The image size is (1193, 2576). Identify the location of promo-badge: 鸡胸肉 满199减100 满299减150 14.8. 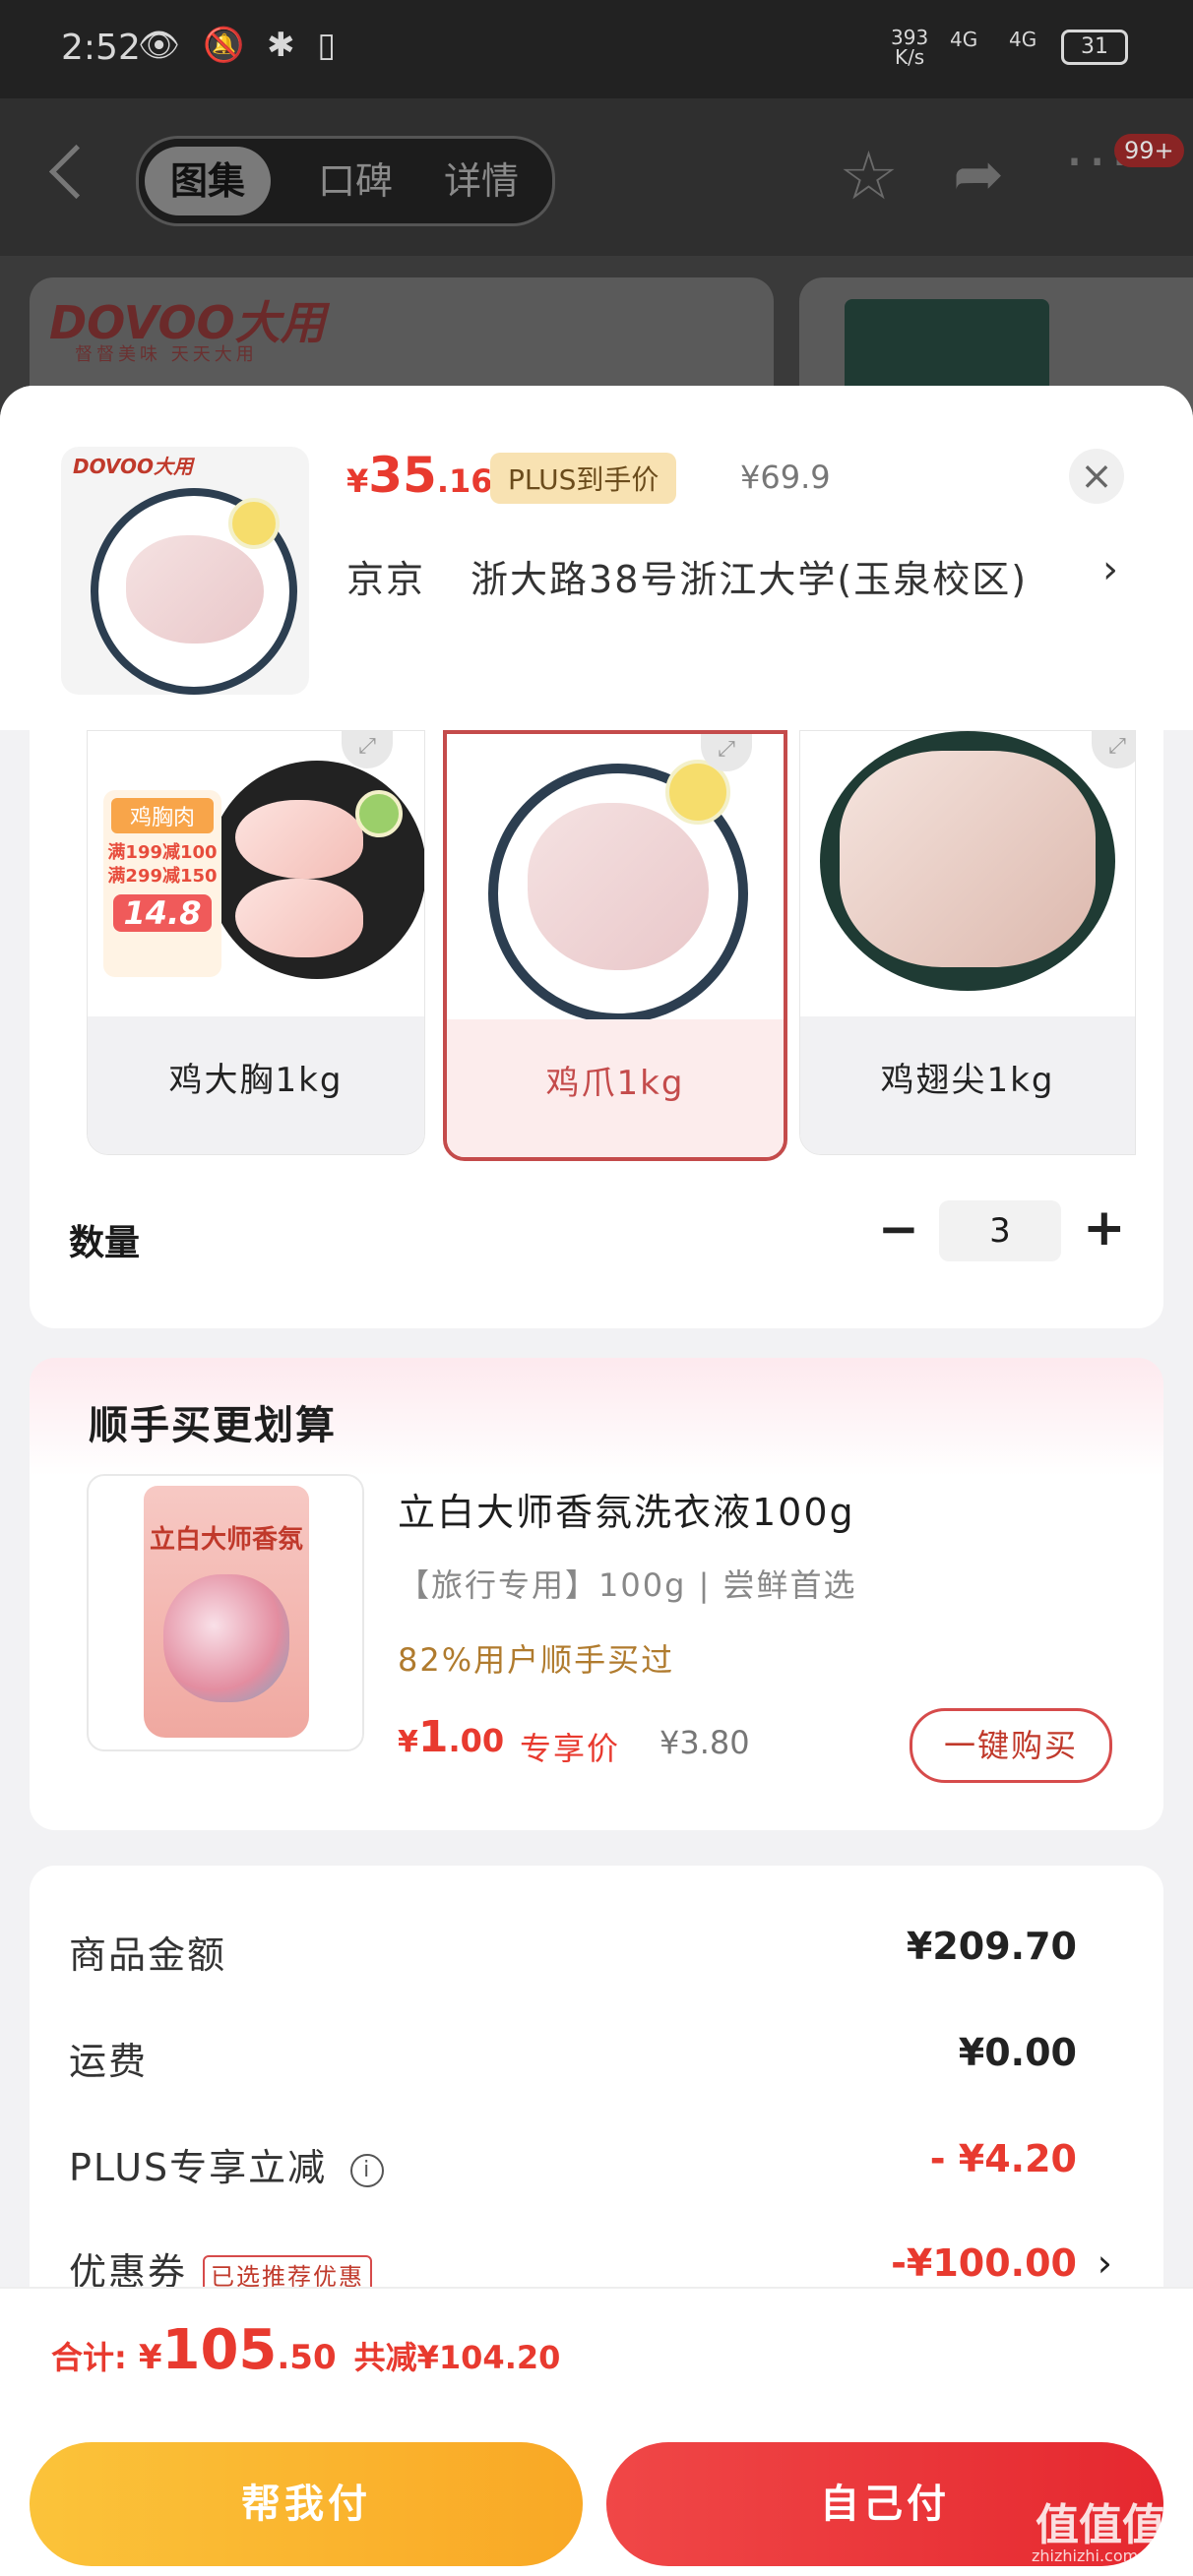
(162, 883).